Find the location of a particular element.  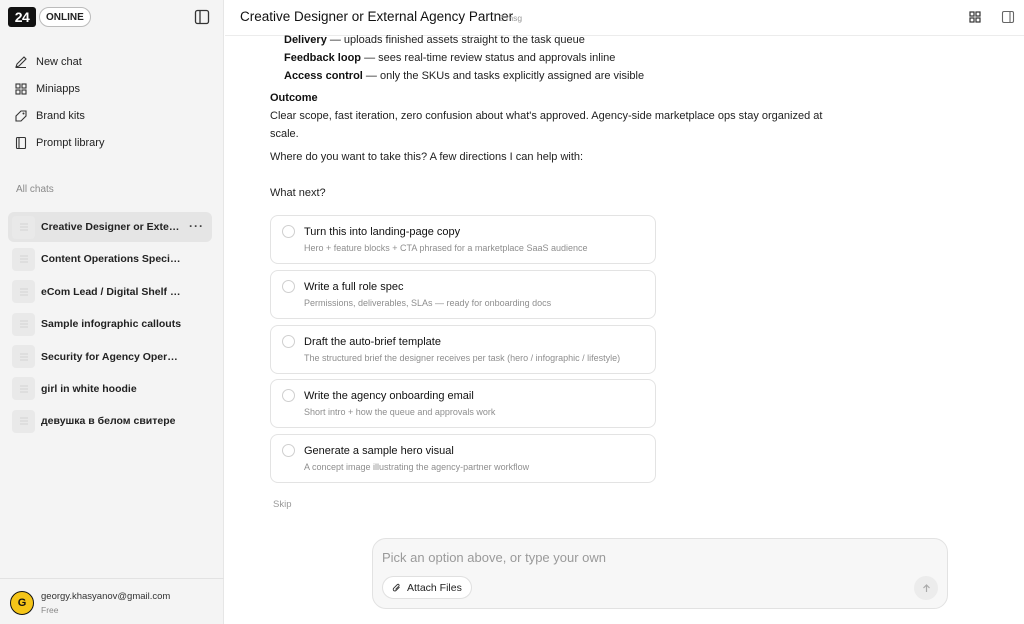

nav-new-chat: New chat is located at coordinates (111, 61).